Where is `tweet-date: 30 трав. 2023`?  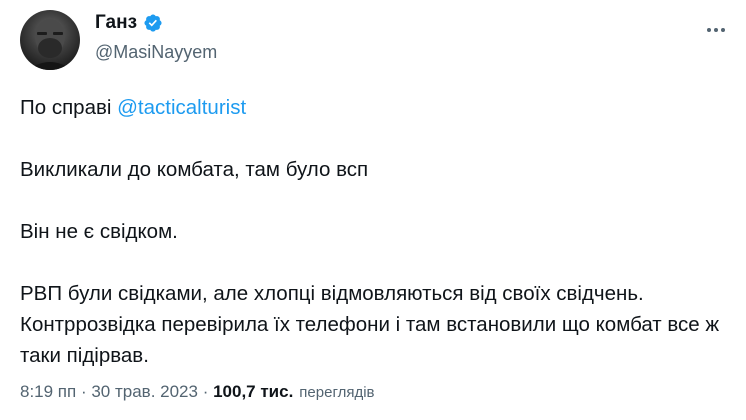 tweet-date: 30 трав. 2023 is located at coordinates (144, 392).